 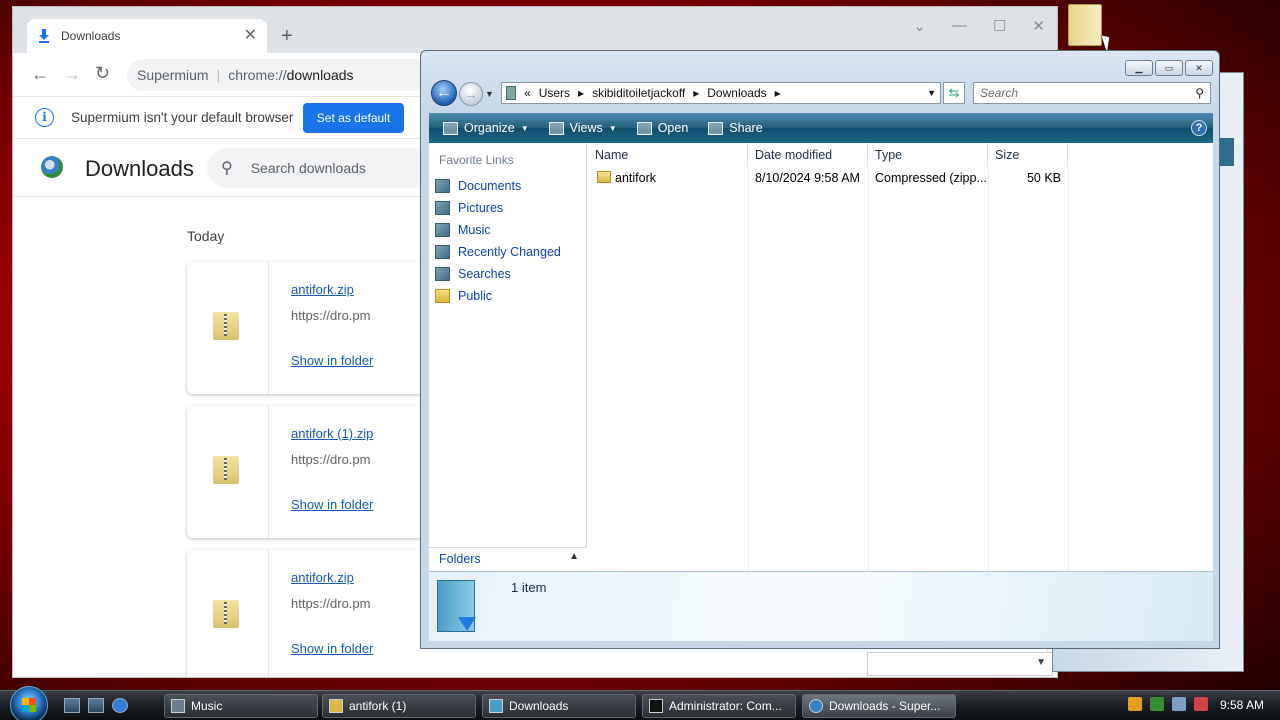 What do you see at coordinates (554, 93) in the screenshot?
I see `breadcrumb-users: Users` at bounding box center [554, 93].